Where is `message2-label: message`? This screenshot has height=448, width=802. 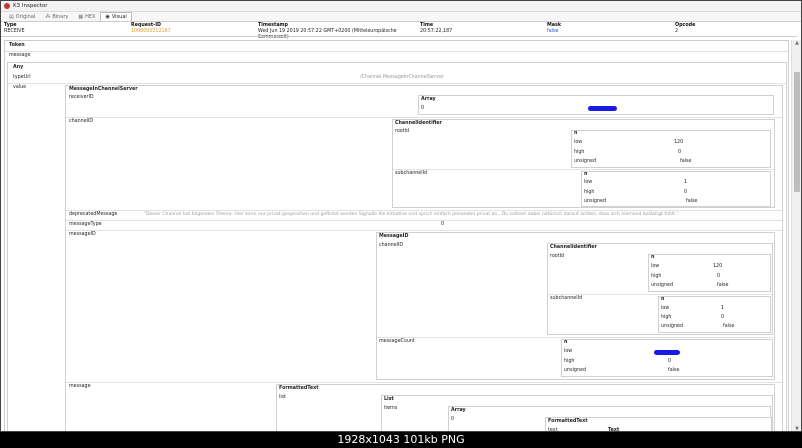
message2-label: message is located at coordinates (80, 386).